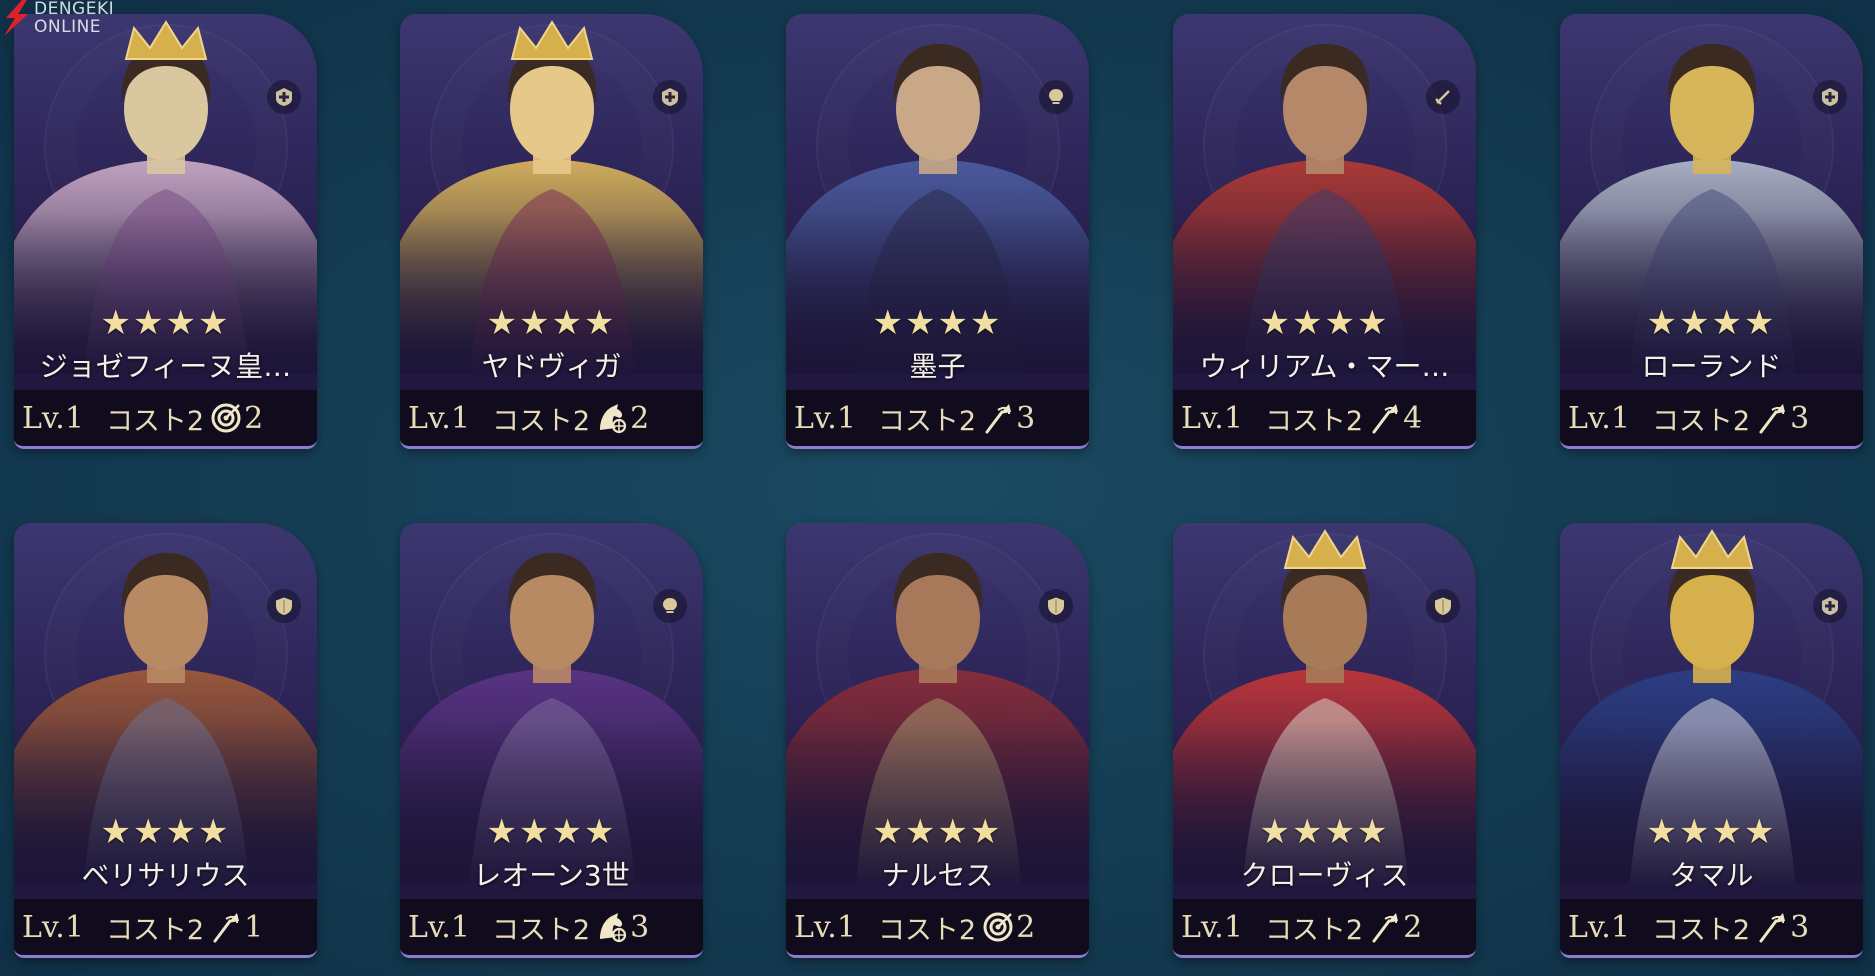 The height and width of the screenshot is (976, 1875). What do you see at coordinates (74, 9) in the screenshot?
I see `watermark-line1: DENGEKI` at bounding box center [74, 9].